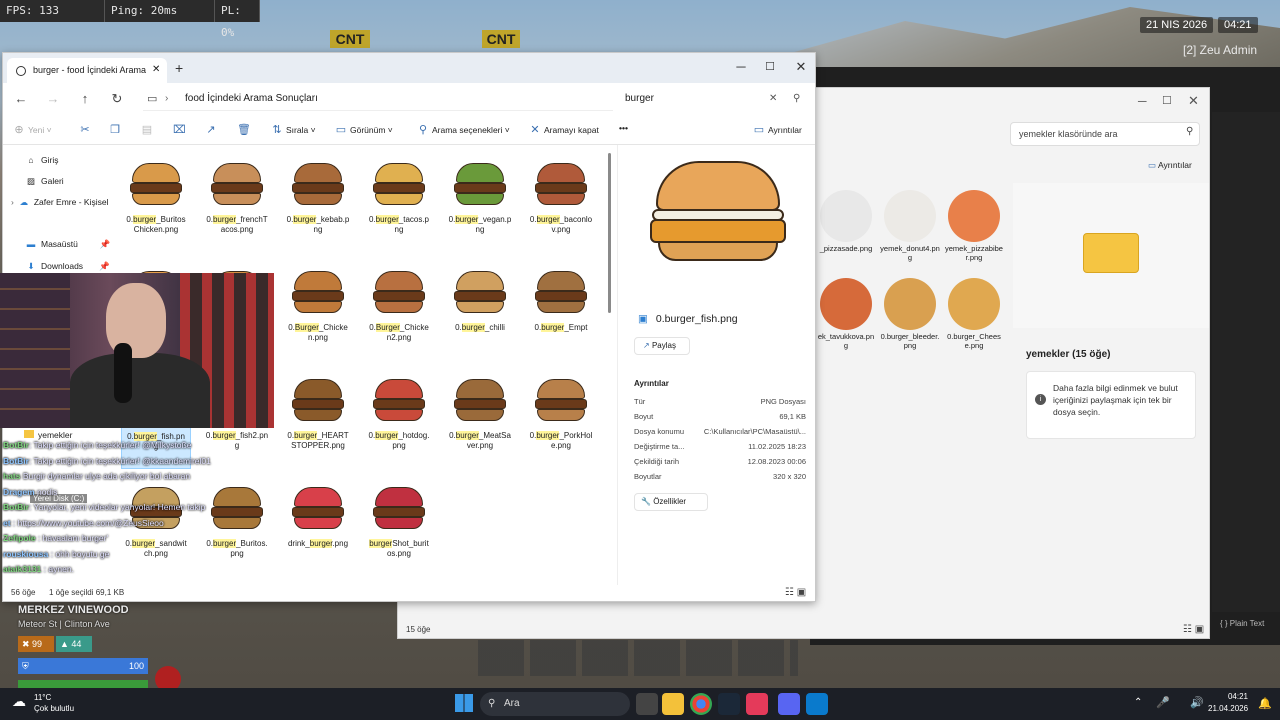 This screenshot has width=1280, height=720. I want to click on file-item: yemek_pizzabiber.png, so click(974, 229).